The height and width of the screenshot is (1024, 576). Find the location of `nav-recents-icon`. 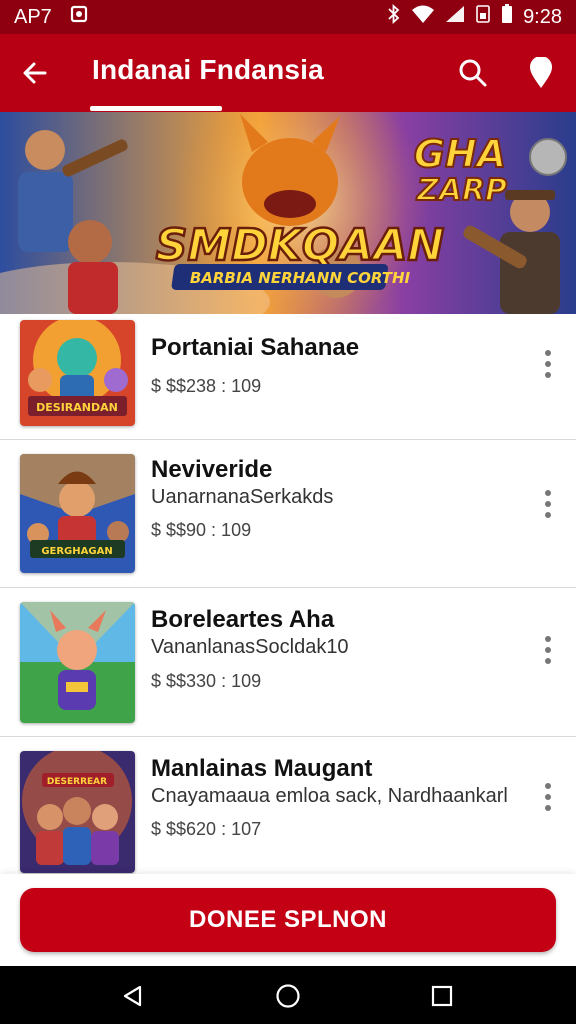

nav-recents-icon is located at coordinates (442, 996).